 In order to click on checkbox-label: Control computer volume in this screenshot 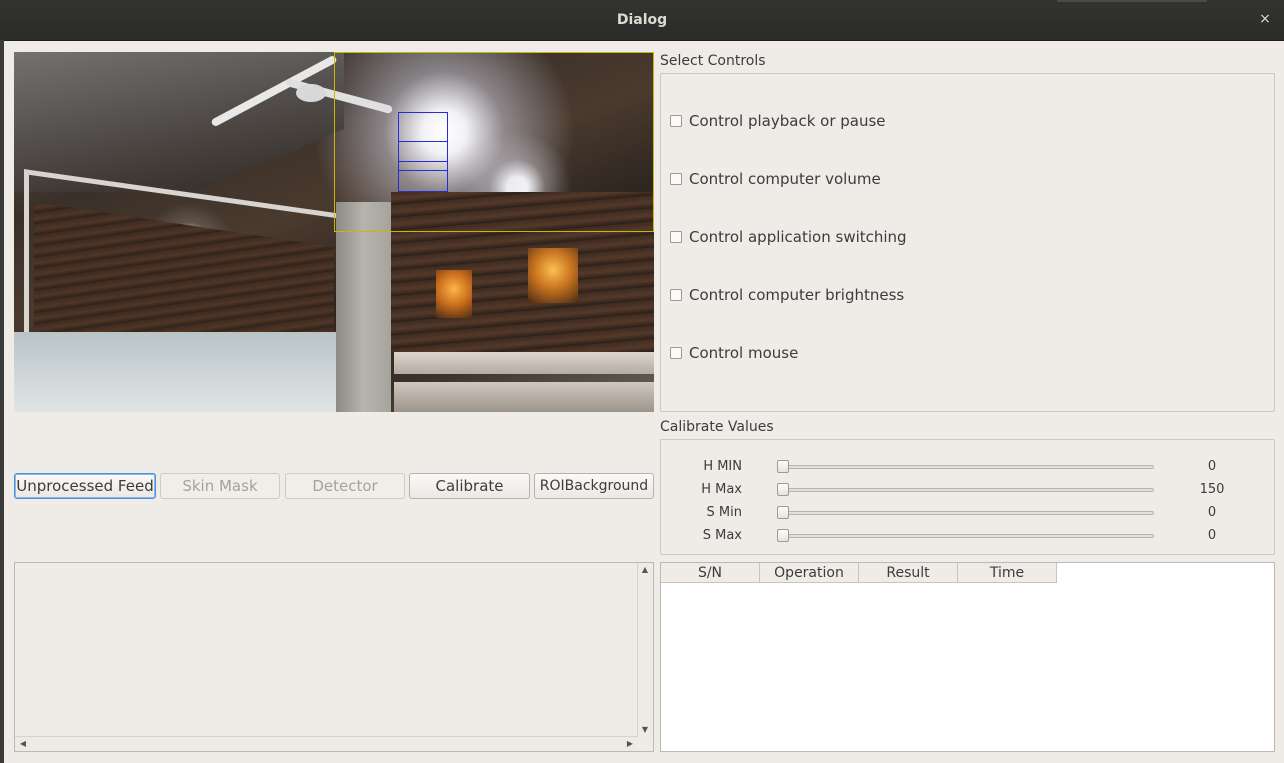, I will do `click(785, 179)`.